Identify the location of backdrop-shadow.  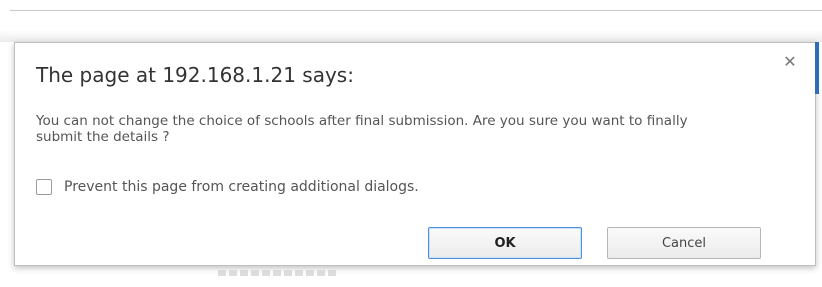
(411, 36).